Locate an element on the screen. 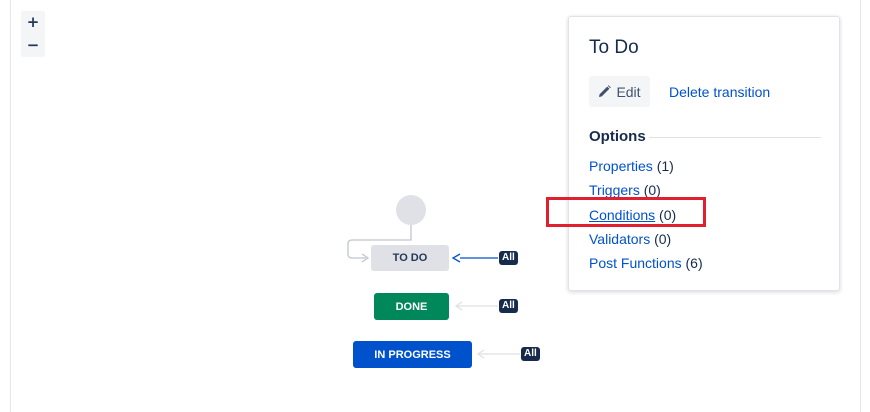  validators-link: Validators is located at coordinates (619, 239).